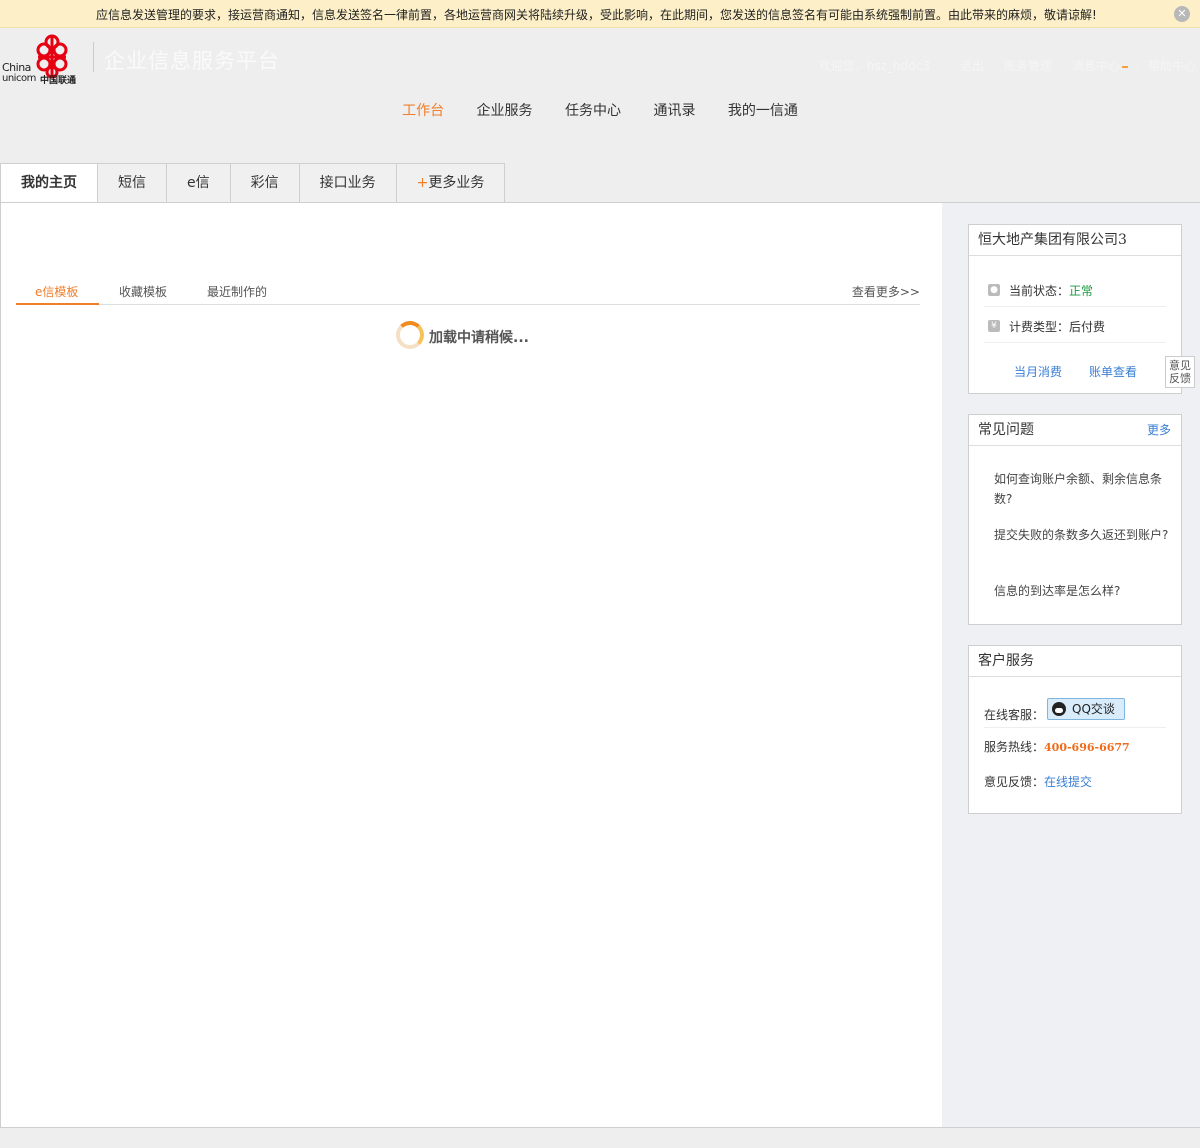  I want to click on tab-more-services: +更多业务, so click(451, 183).